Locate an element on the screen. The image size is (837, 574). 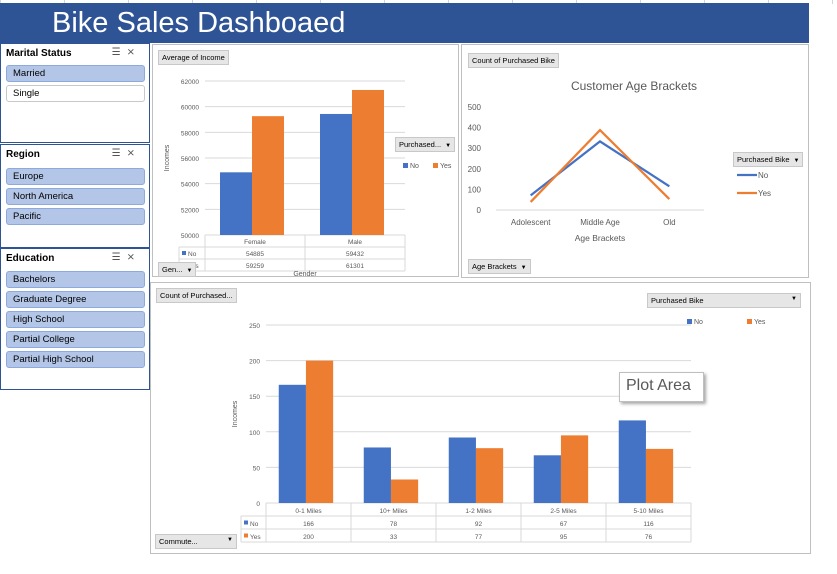
table-value: 76 is located at coordinates (649, 537).